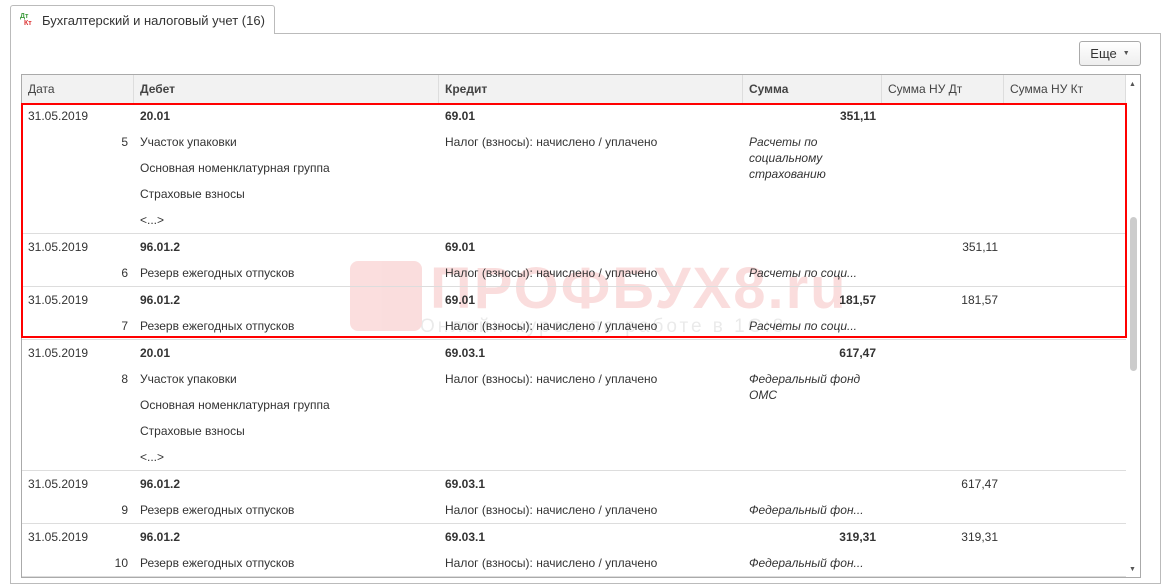  I want to click on debit-subconto: Основная номенклатурная группа, so click(235, 168).